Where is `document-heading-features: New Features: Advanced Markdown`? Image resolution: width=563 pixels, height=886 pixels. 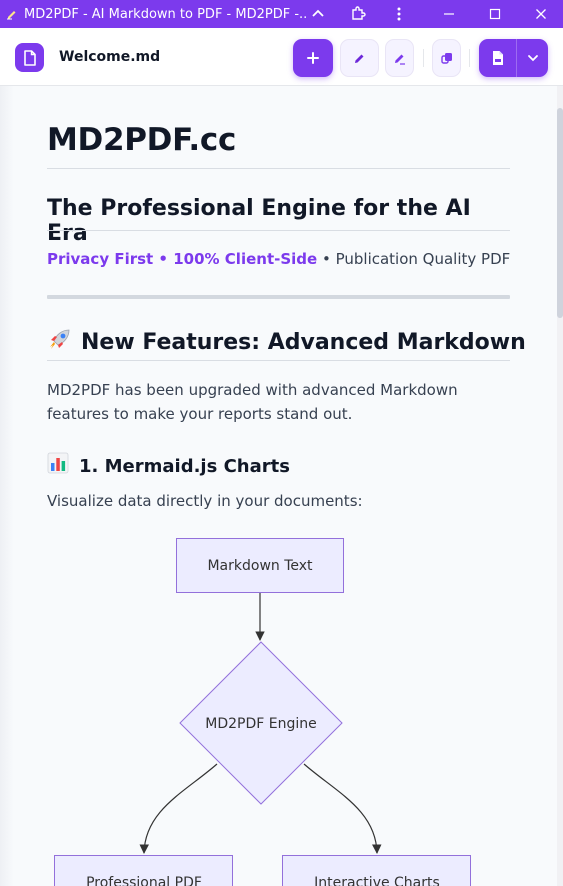
document-heading-features: New Features: Advanced Markdown is located at coordinates (286, 342).